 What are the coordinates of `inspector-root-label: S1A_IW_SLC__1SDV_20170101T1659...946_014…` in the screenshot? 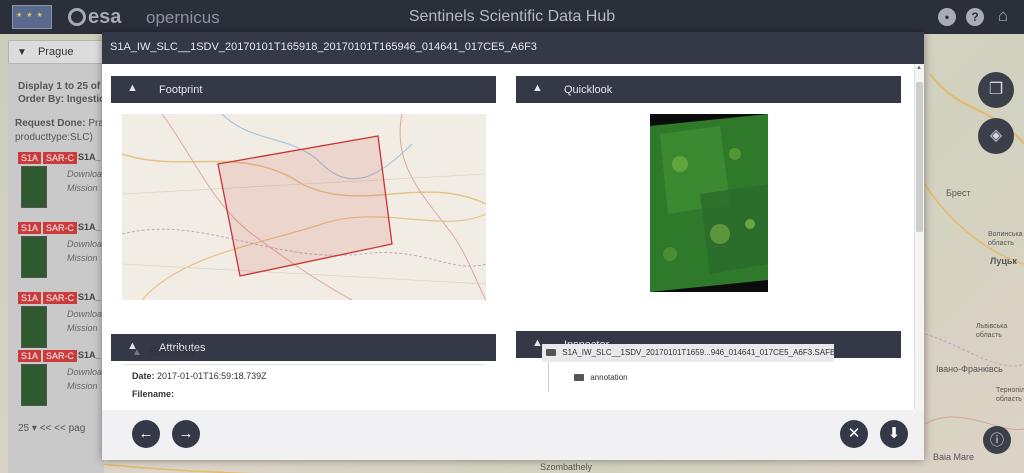 It's located at (698, 352).